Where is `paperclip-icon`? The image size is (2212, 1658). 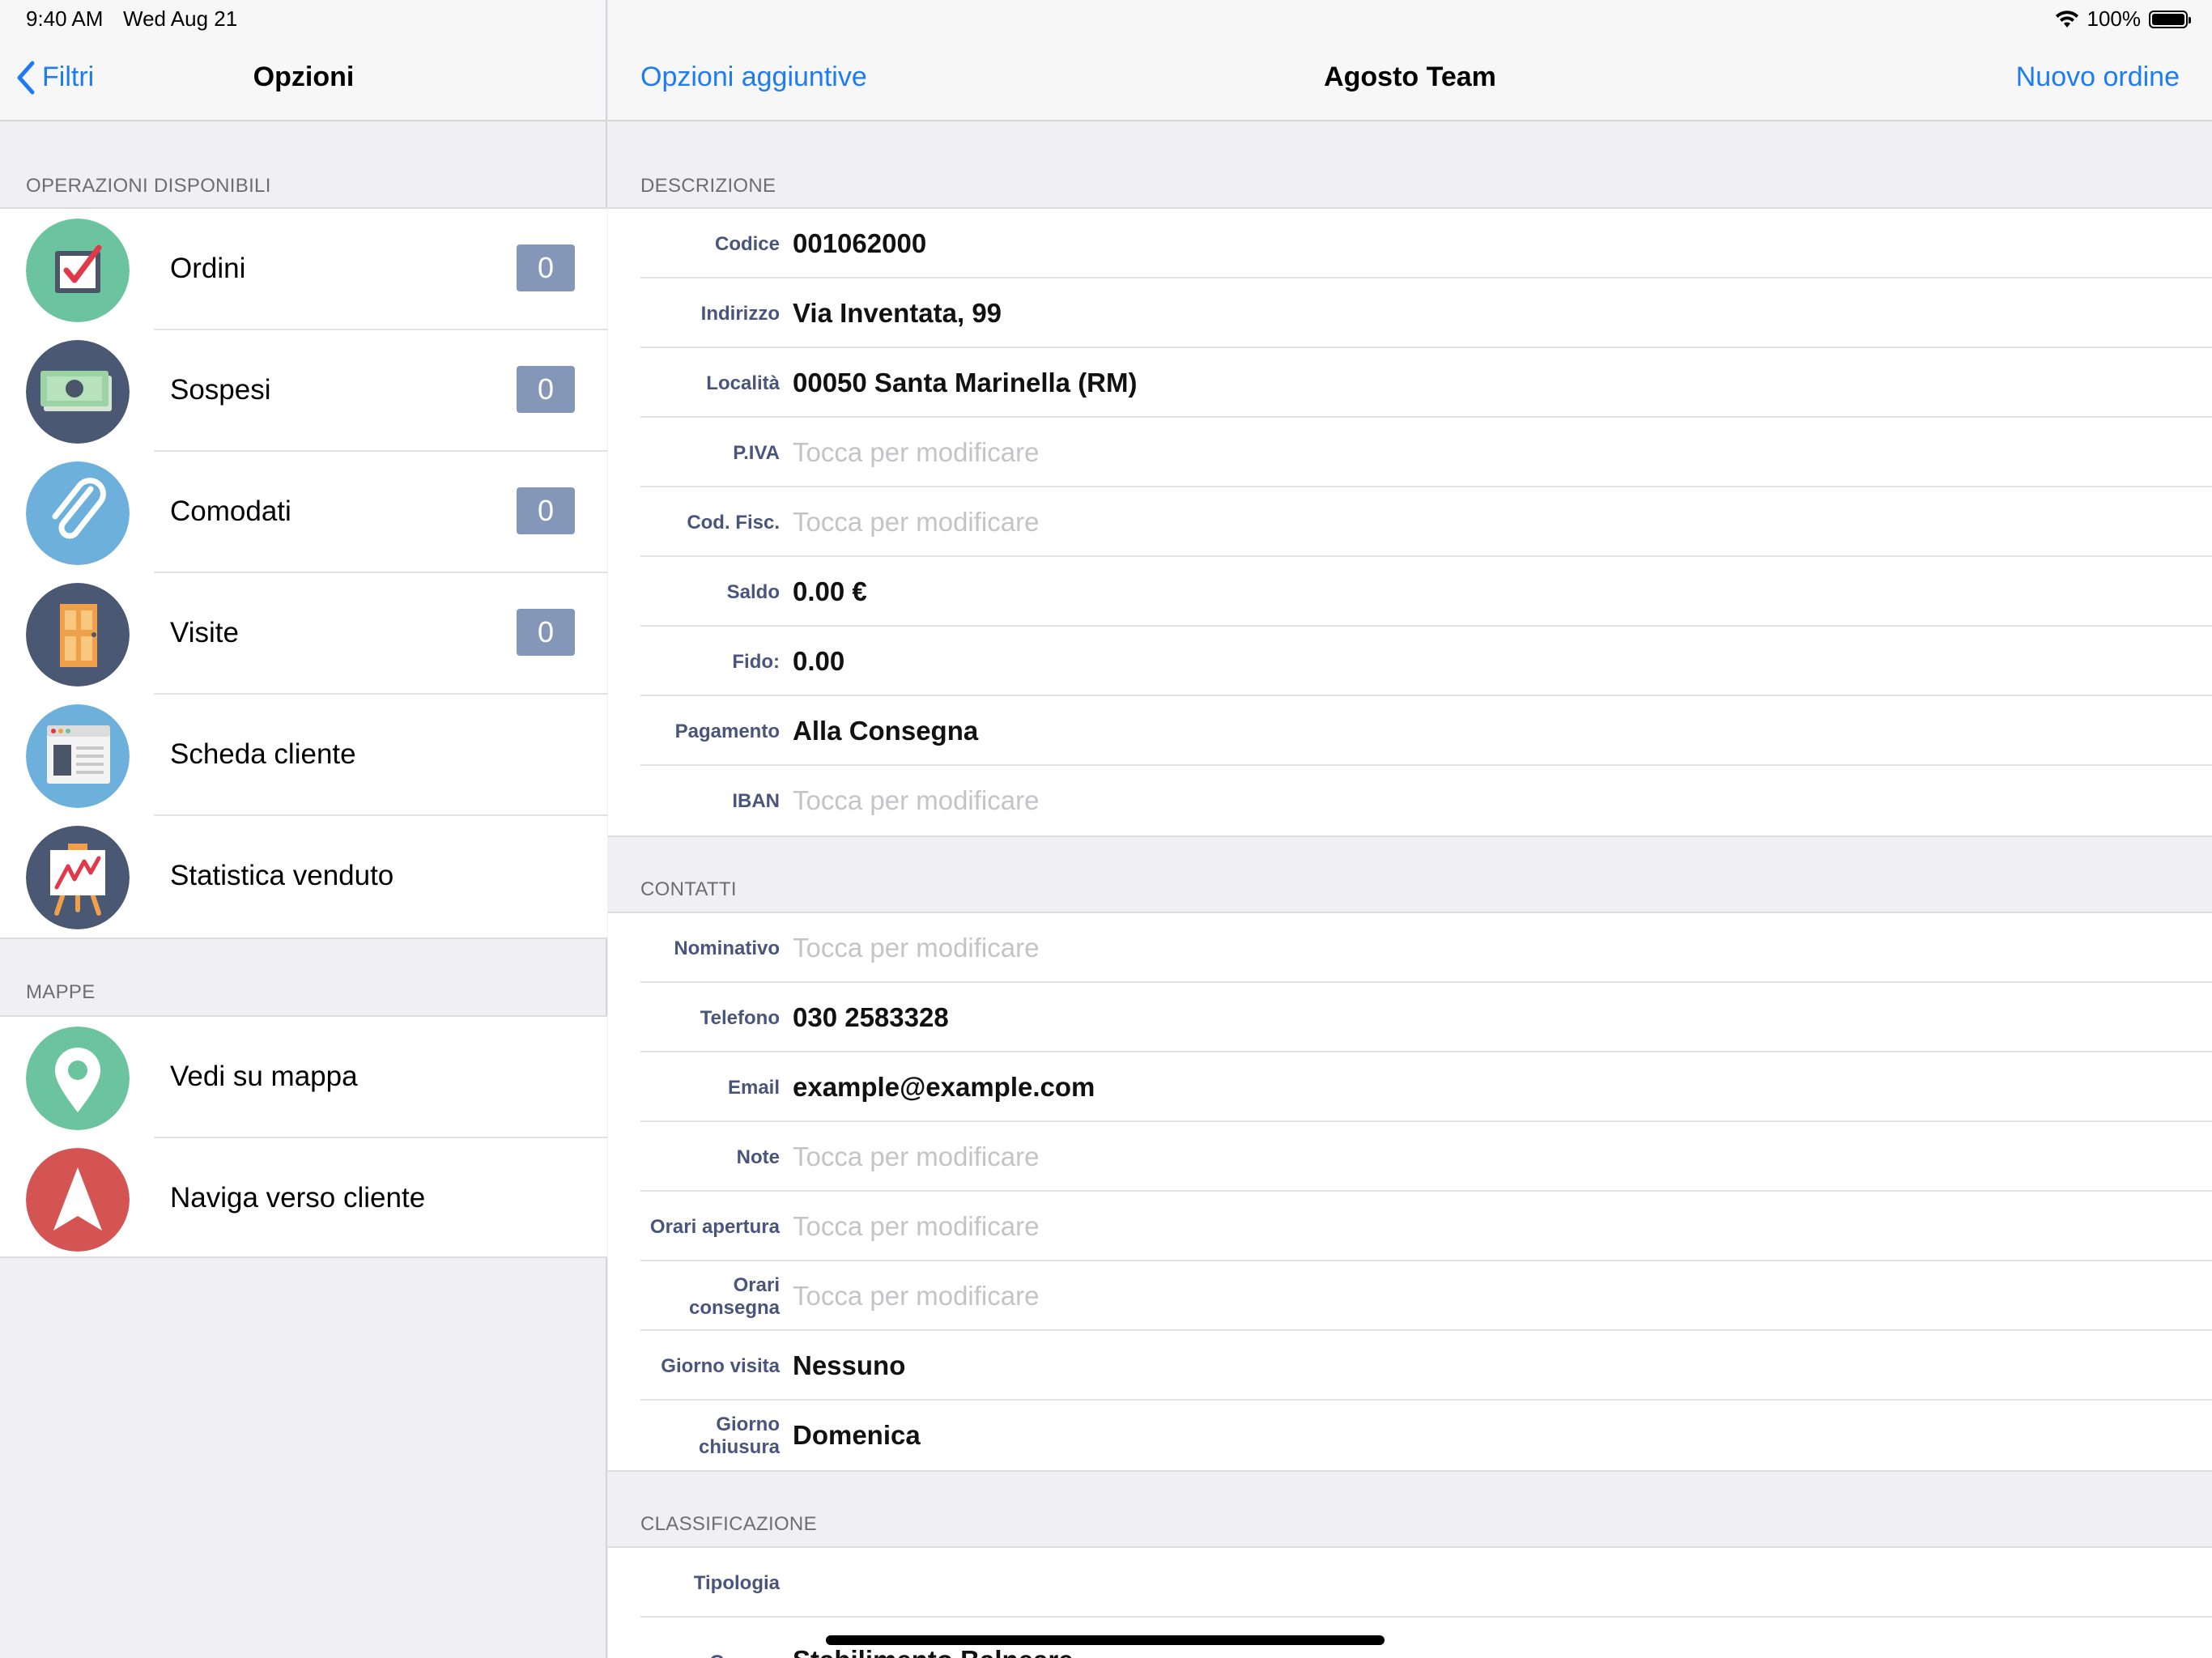 paperclip-icon is located at coordinates (78, 513).